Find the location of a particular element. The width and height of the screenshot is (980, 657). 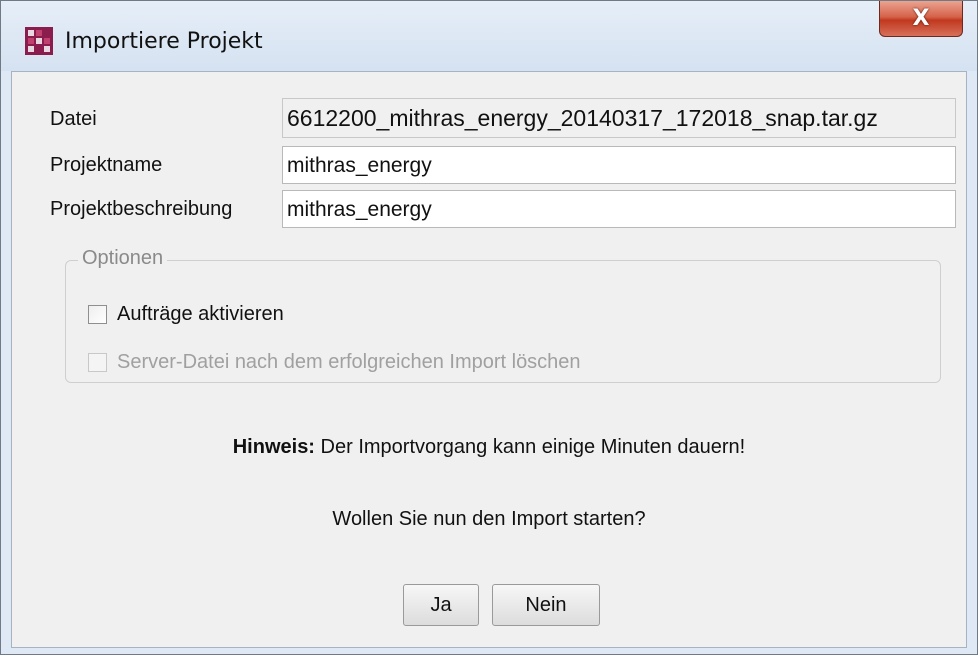

title-bar: Importiere Projekt X is located at coordinates (489, 36).